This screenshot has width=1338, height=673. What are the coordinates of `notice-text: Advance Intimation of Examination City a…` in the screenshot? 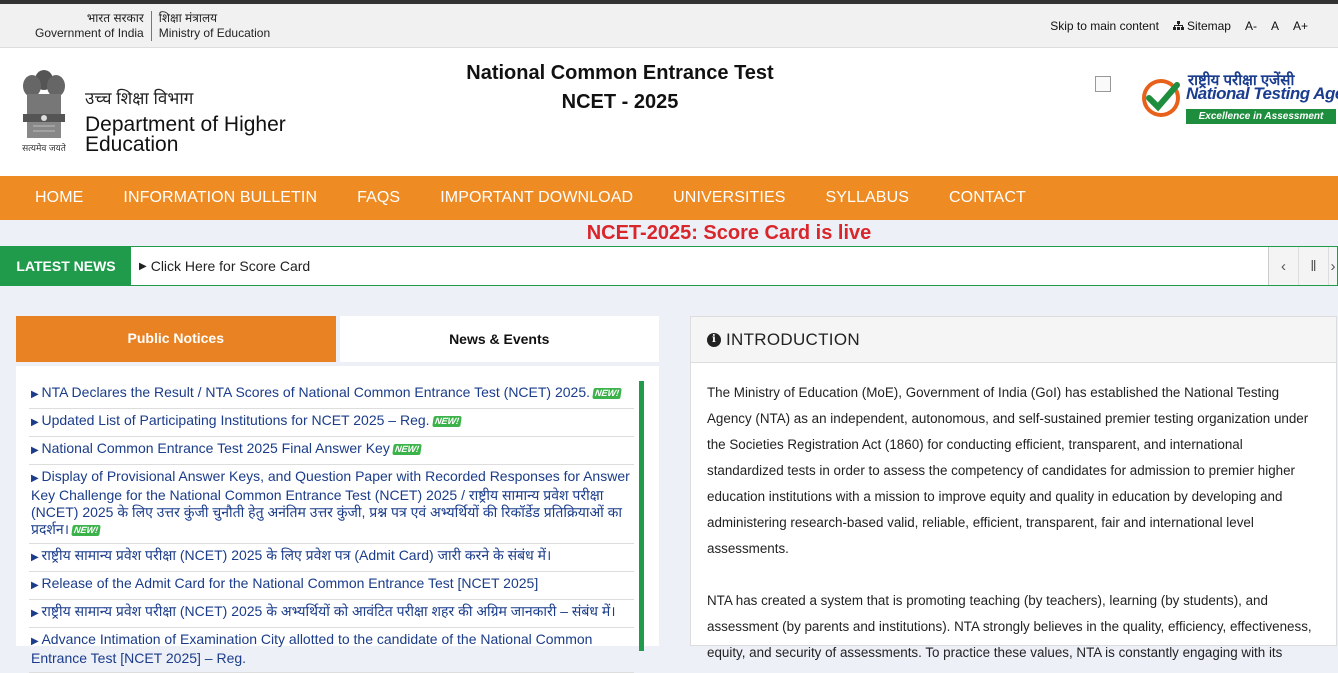 It's located at (312, 648).